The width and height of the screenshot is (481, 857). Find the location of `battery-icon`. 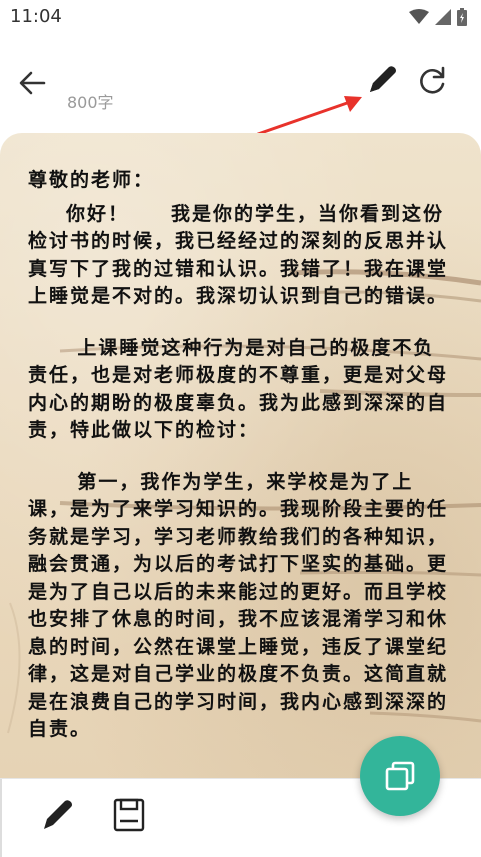

battery-icon is located at coordinates (462, 17).